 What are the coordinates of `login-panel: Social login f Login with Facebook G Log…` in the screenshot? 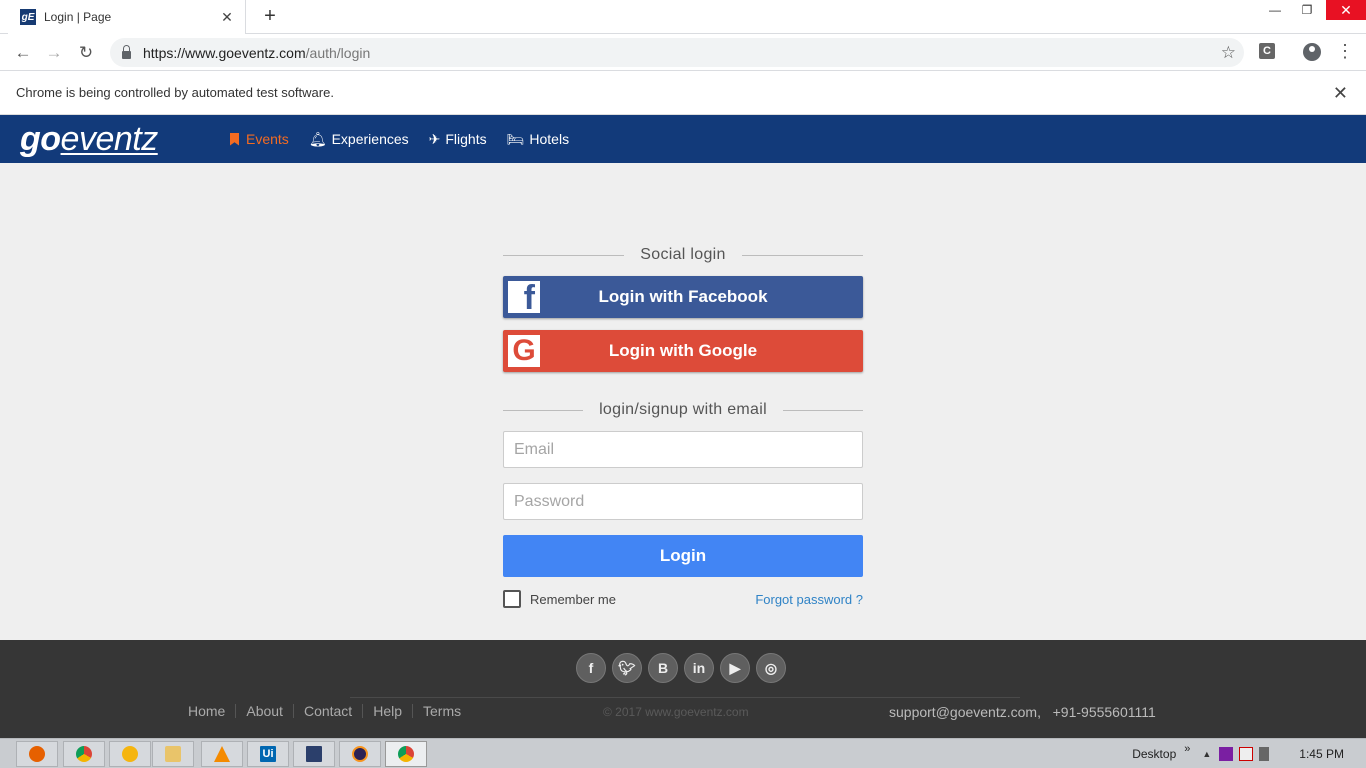 It's located at (683, 426).